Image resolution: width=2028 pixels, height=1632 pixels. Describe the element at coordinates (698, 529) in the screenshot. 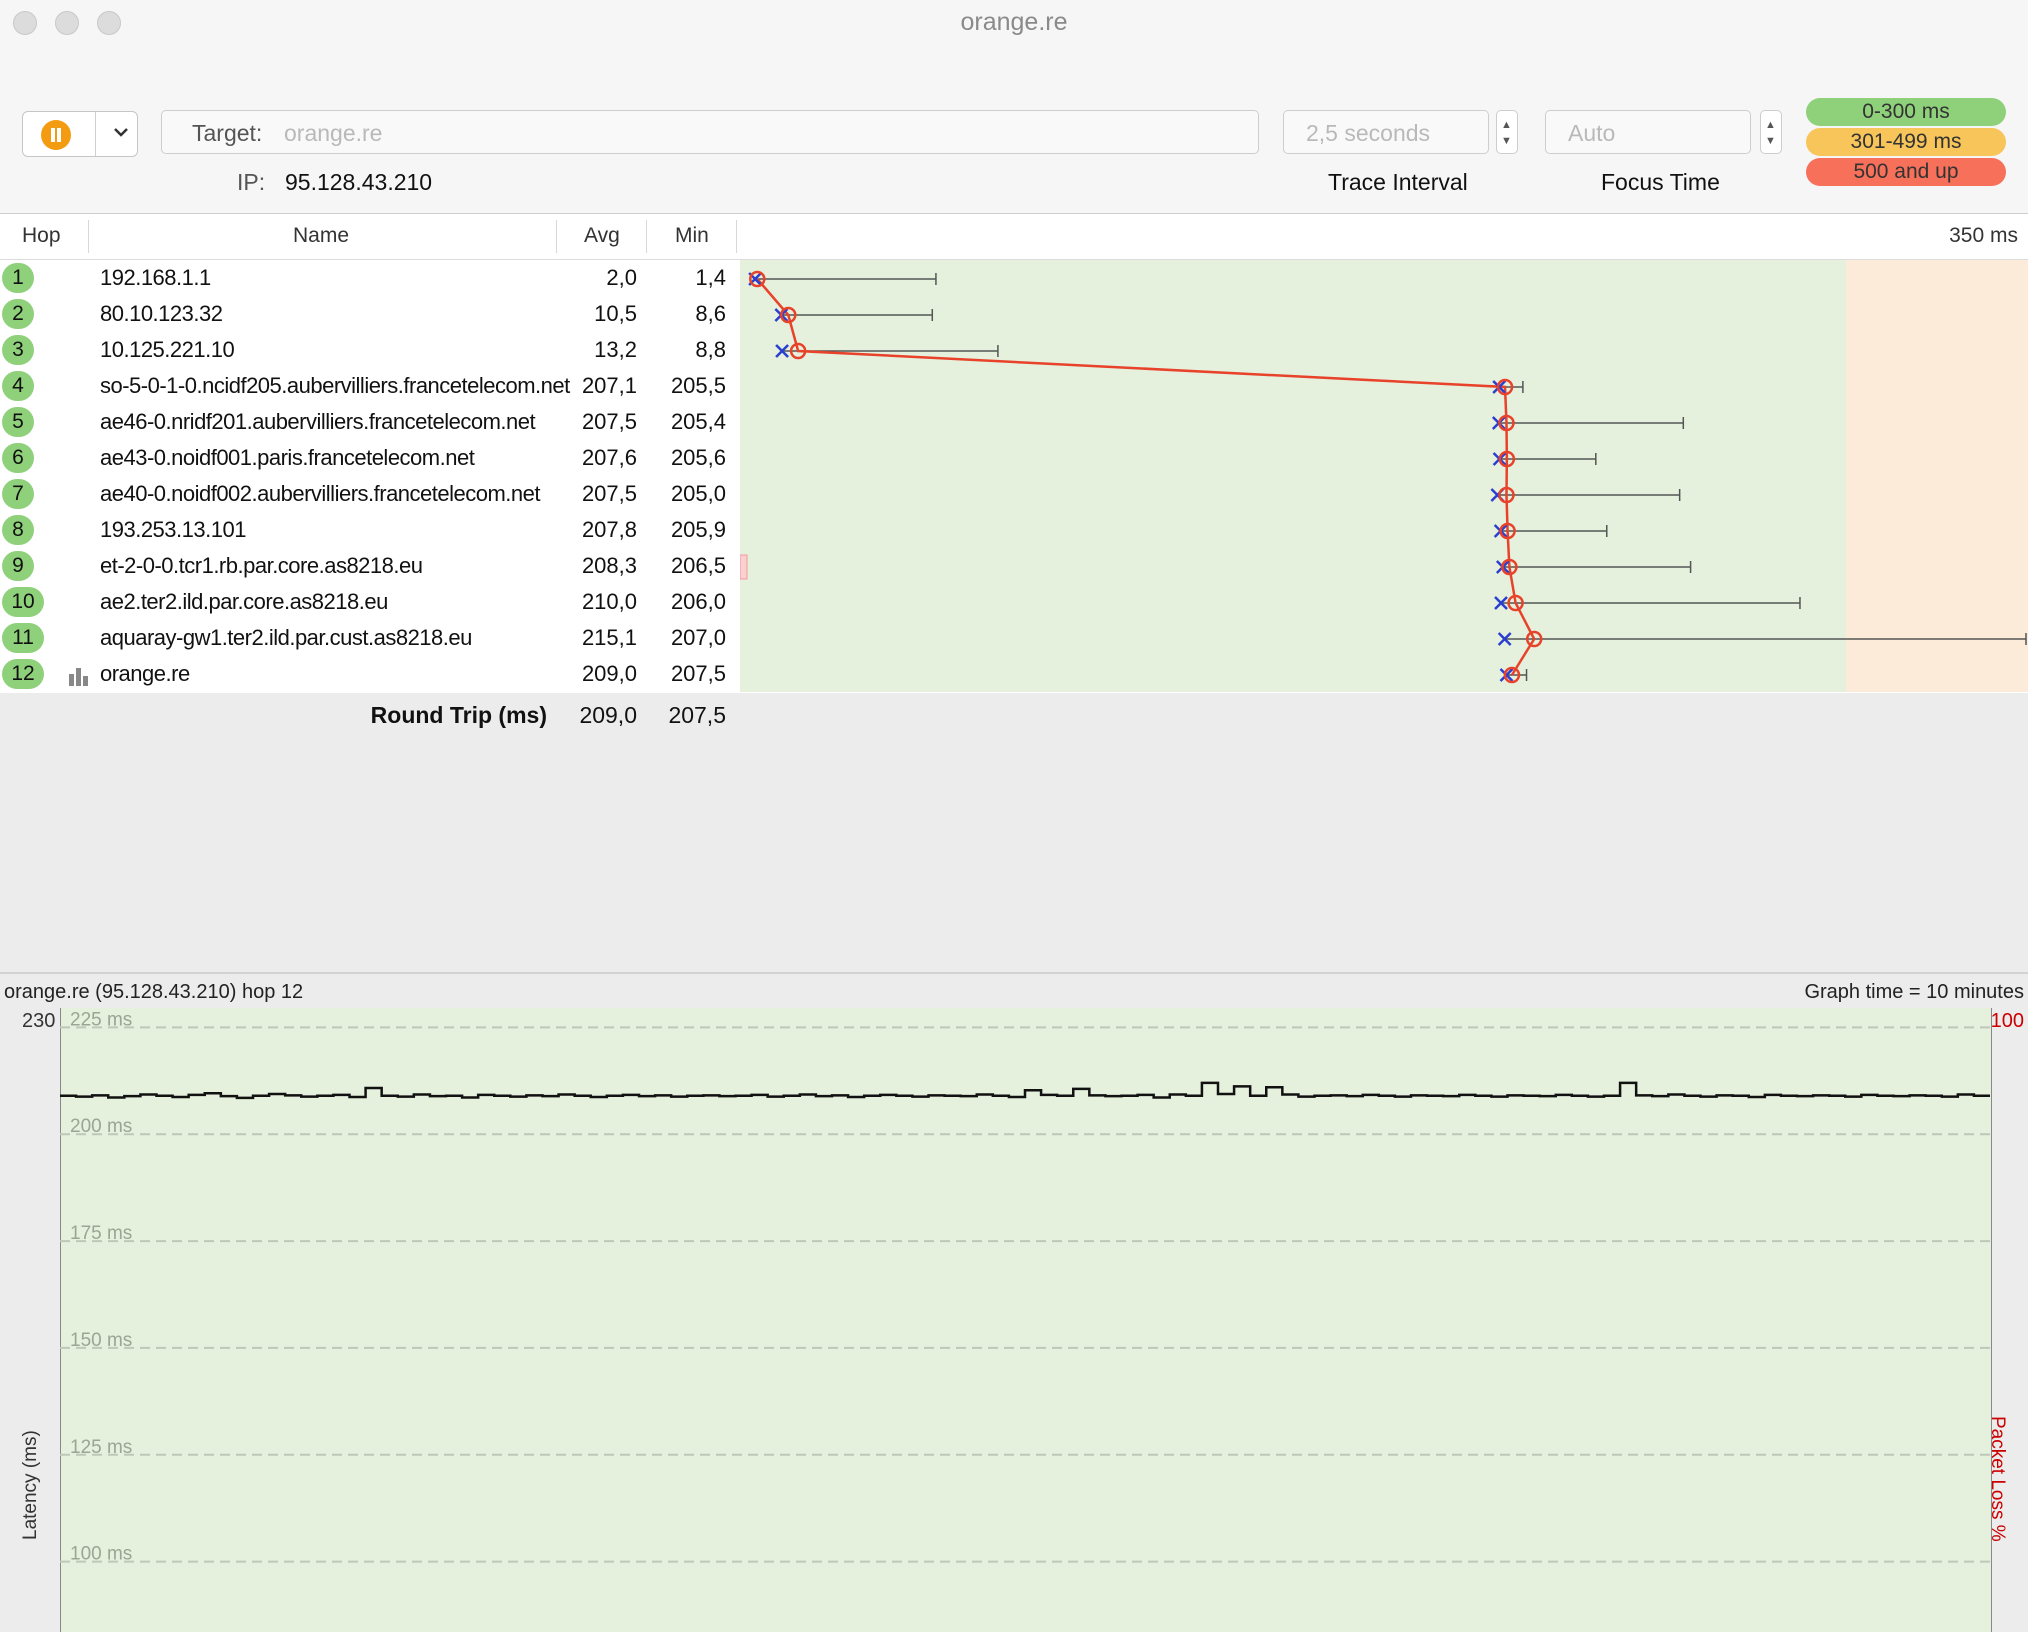

I see `hop-min: 205,9` at that location.